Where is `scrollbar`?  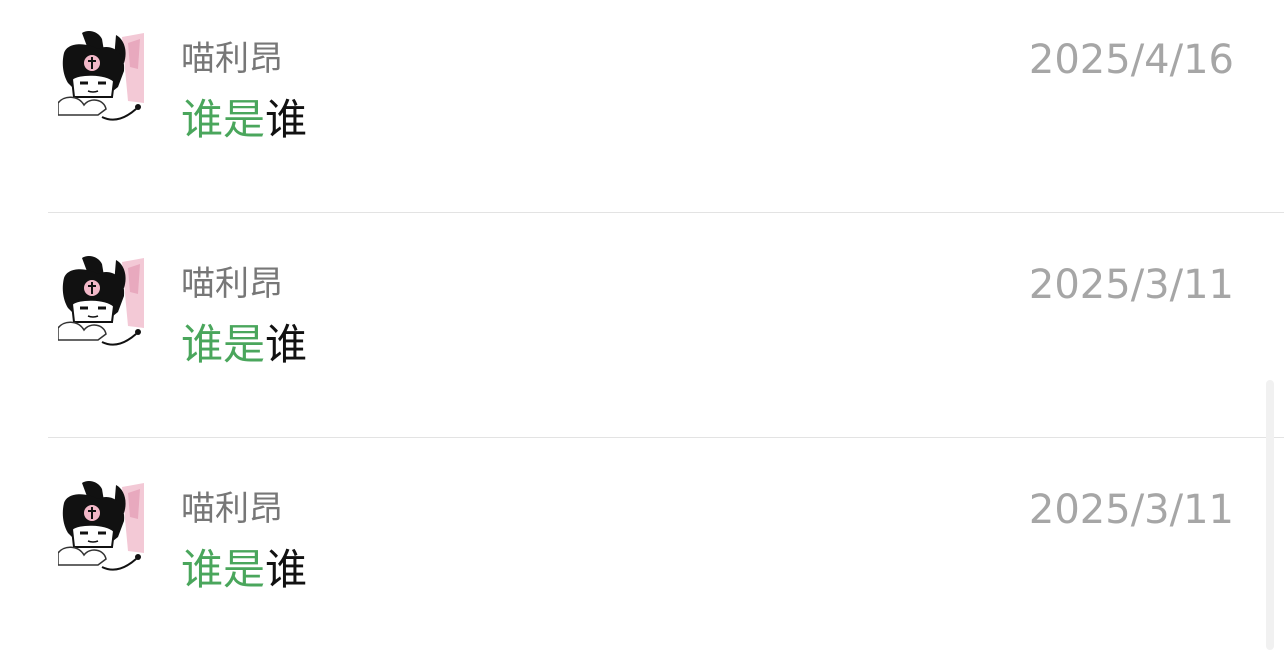 scrollbar is located at coordinates (1270, 515).